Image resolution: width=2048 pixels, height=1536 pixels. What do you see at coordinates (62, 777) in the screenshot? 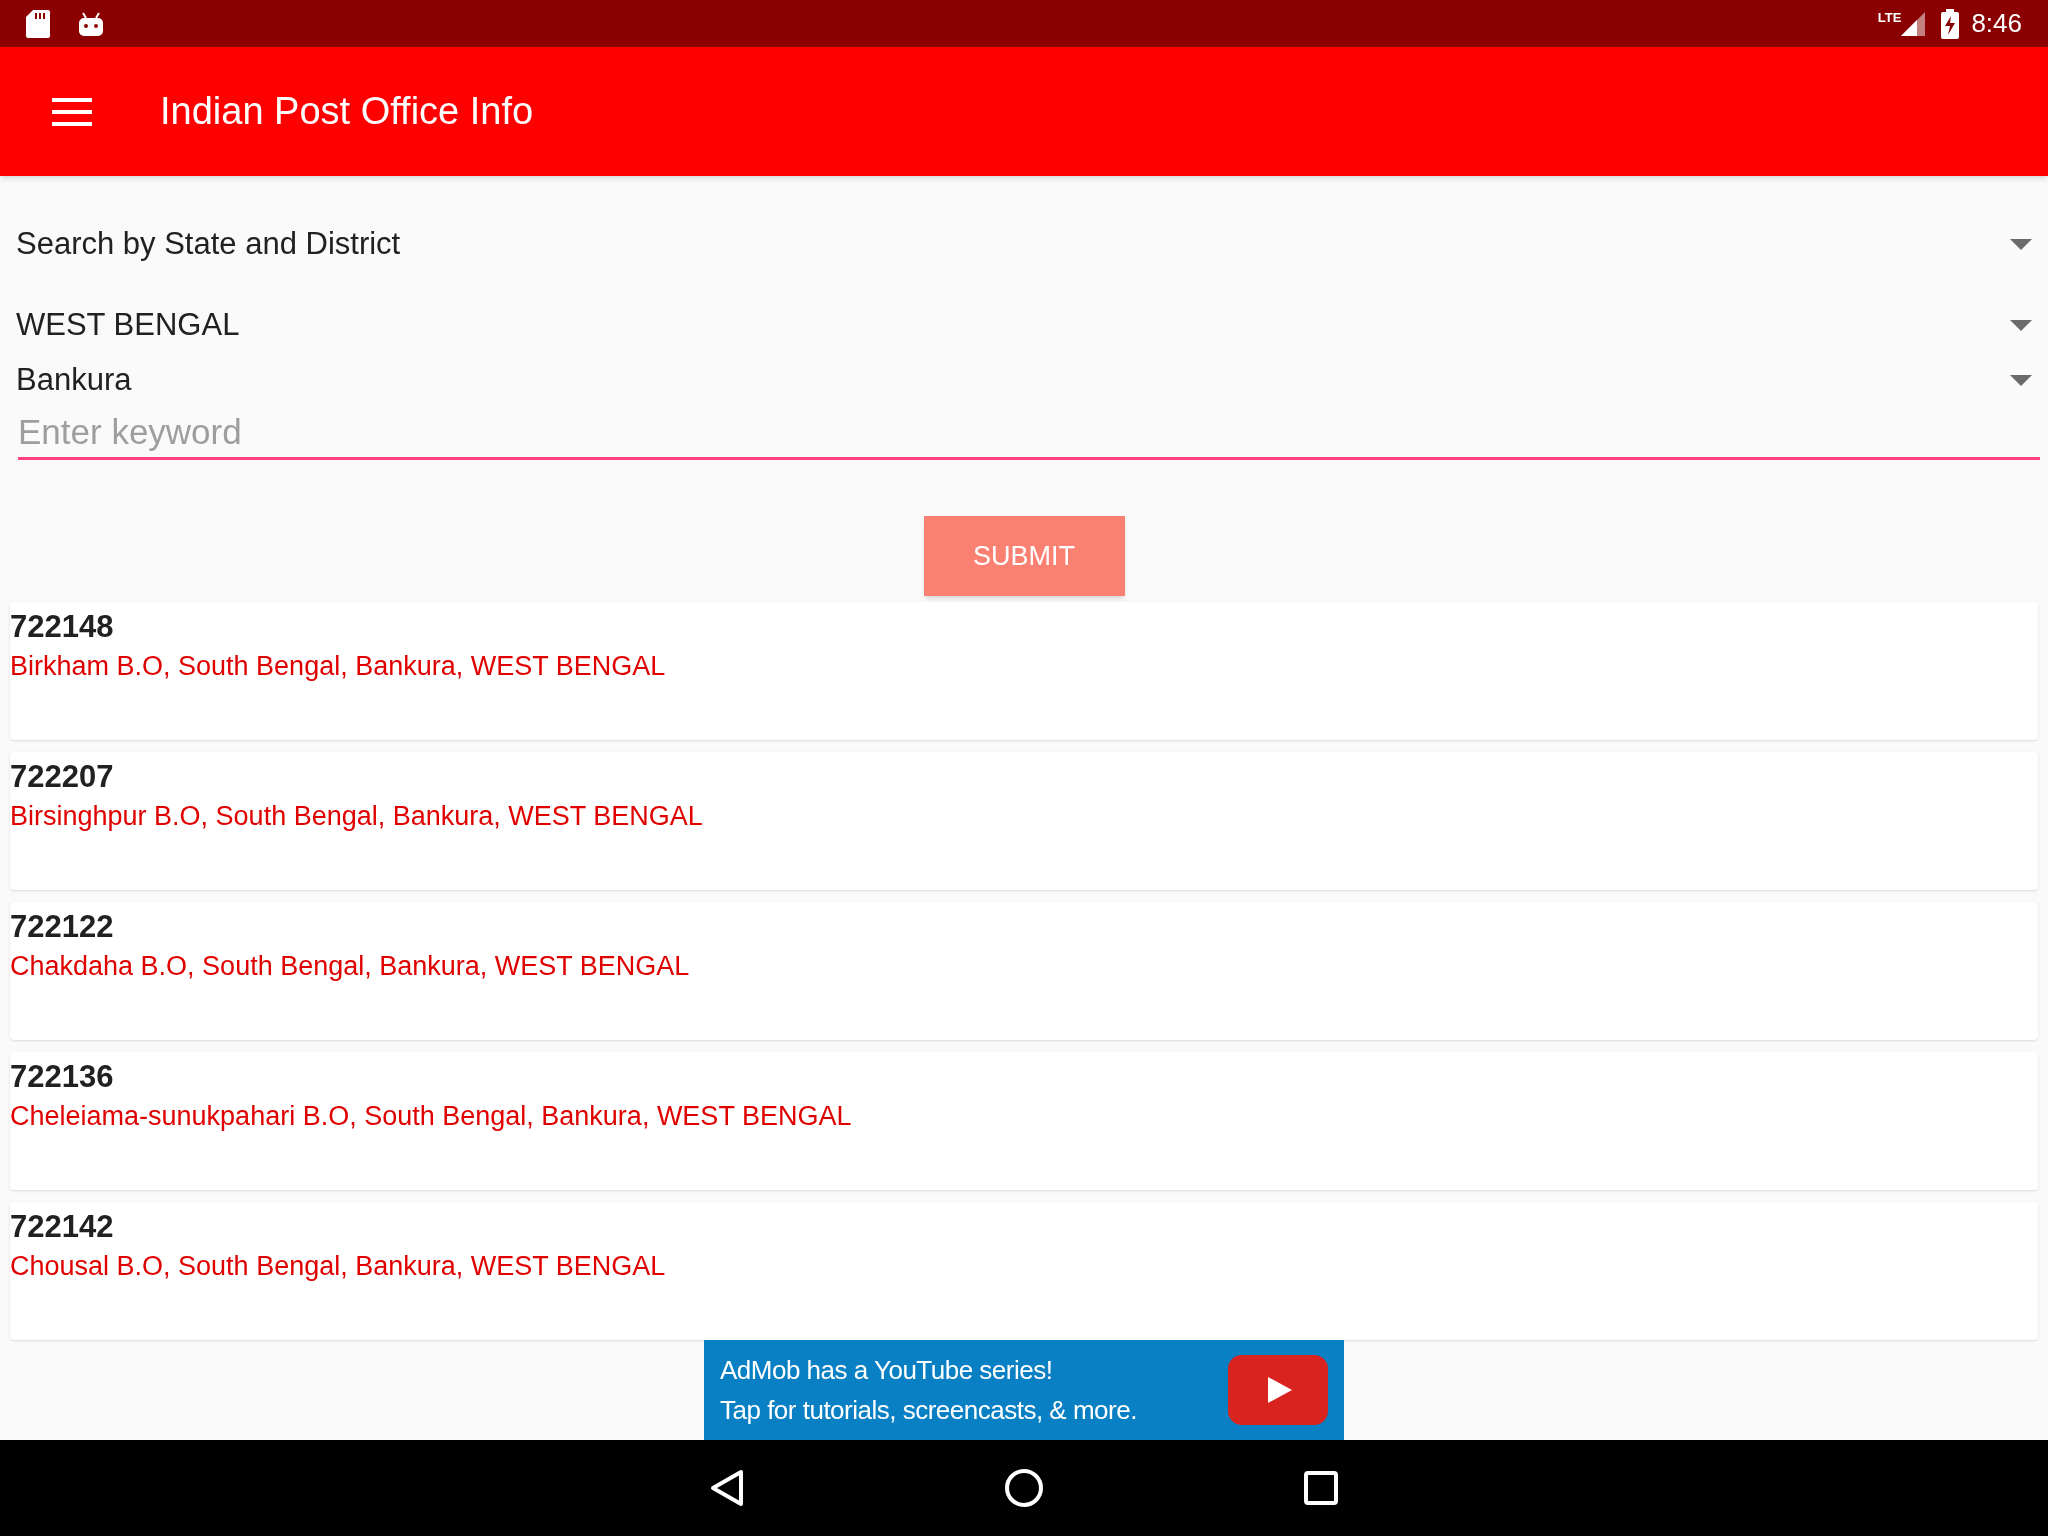
I see `pincode: 722207` at bounding box center [62, 777].